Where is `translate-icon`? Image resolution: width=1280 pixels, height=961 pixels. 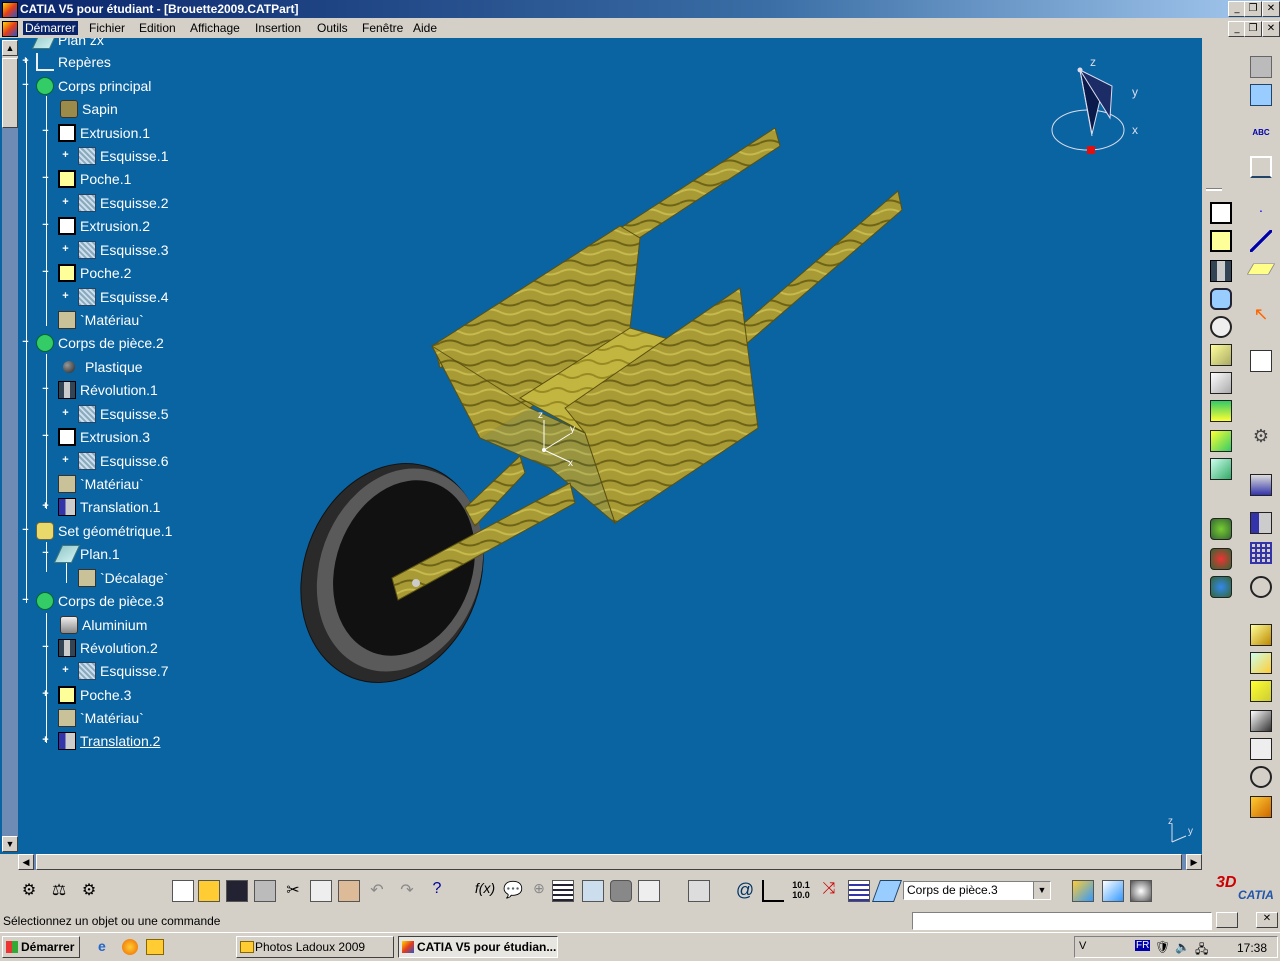
translate-icon is located at coordinates (1261, 523).